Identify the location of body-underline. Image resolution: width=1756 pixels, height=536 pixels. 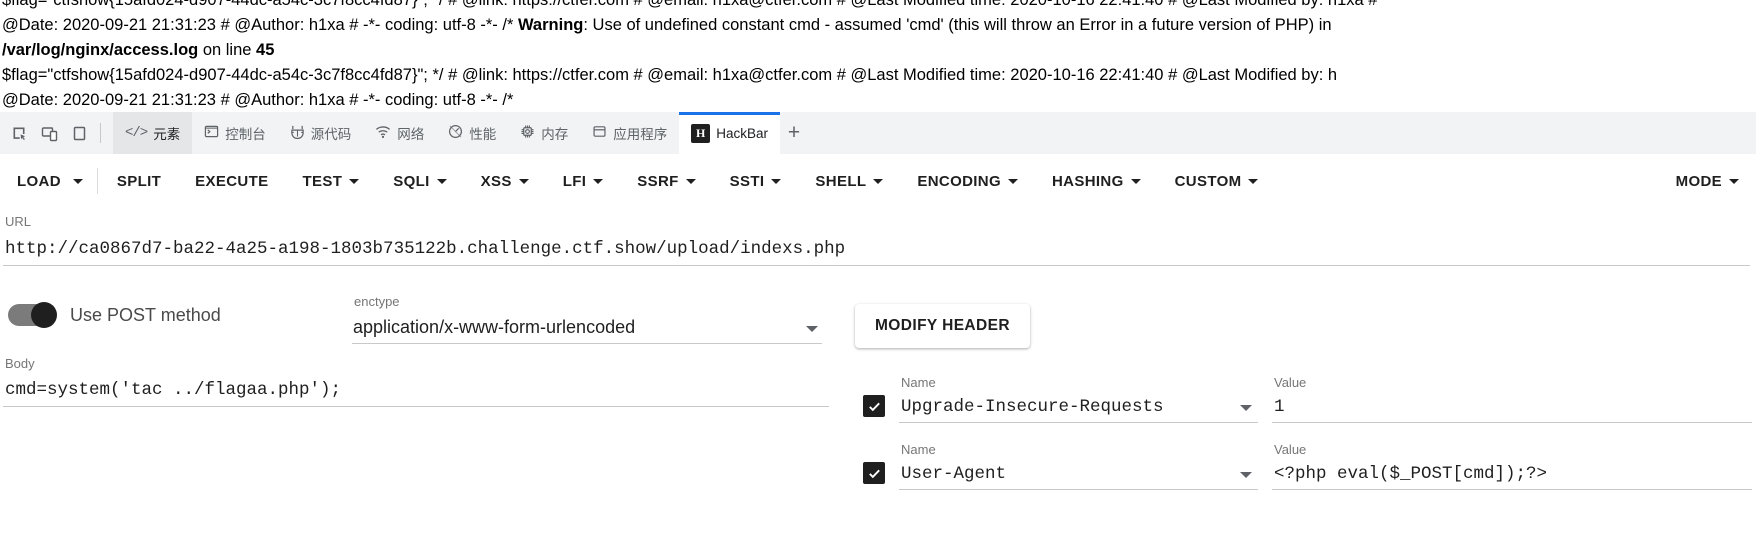
(416, 406).